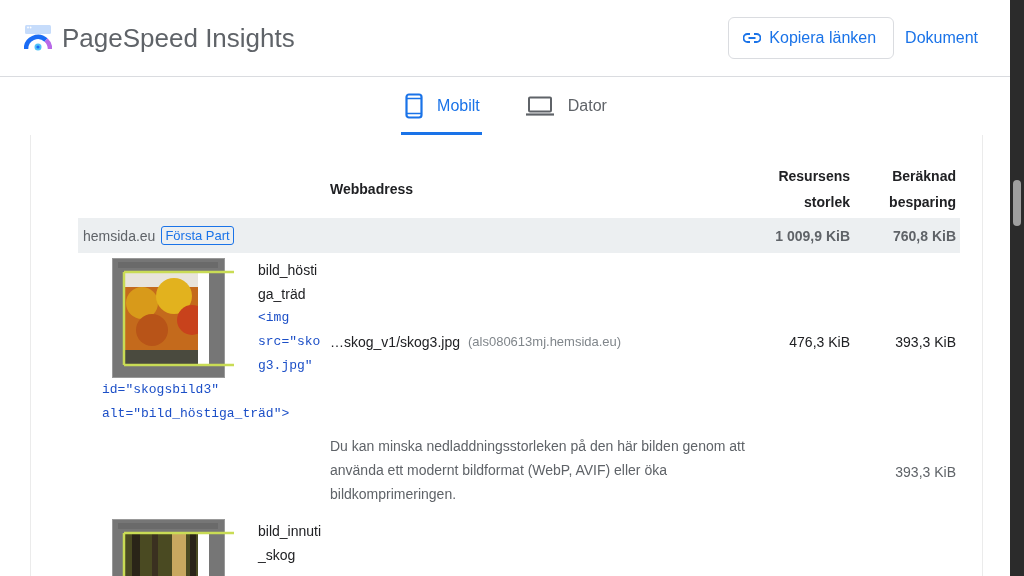 The width and height of the screenshot is (1024, 576). Describe the element at coordinates (538, 470) in the screenshot. I see `saving-description: Du kan minska nedladdningsstorleken på den här bilden genom att använda ett modernt bildformat (WebP, AVIF) eller öka bildkomprimeringen.` at that location.